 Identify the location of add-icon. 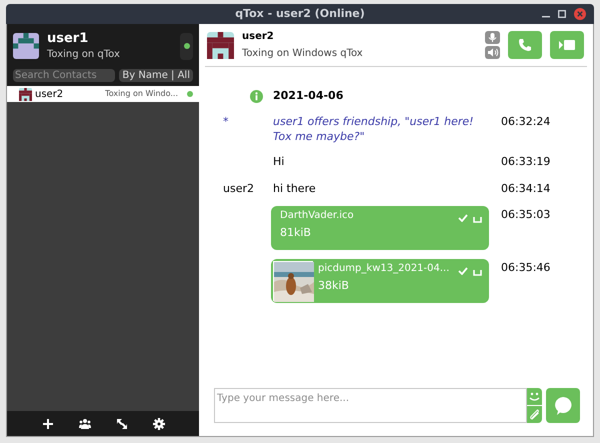
(48, 424).